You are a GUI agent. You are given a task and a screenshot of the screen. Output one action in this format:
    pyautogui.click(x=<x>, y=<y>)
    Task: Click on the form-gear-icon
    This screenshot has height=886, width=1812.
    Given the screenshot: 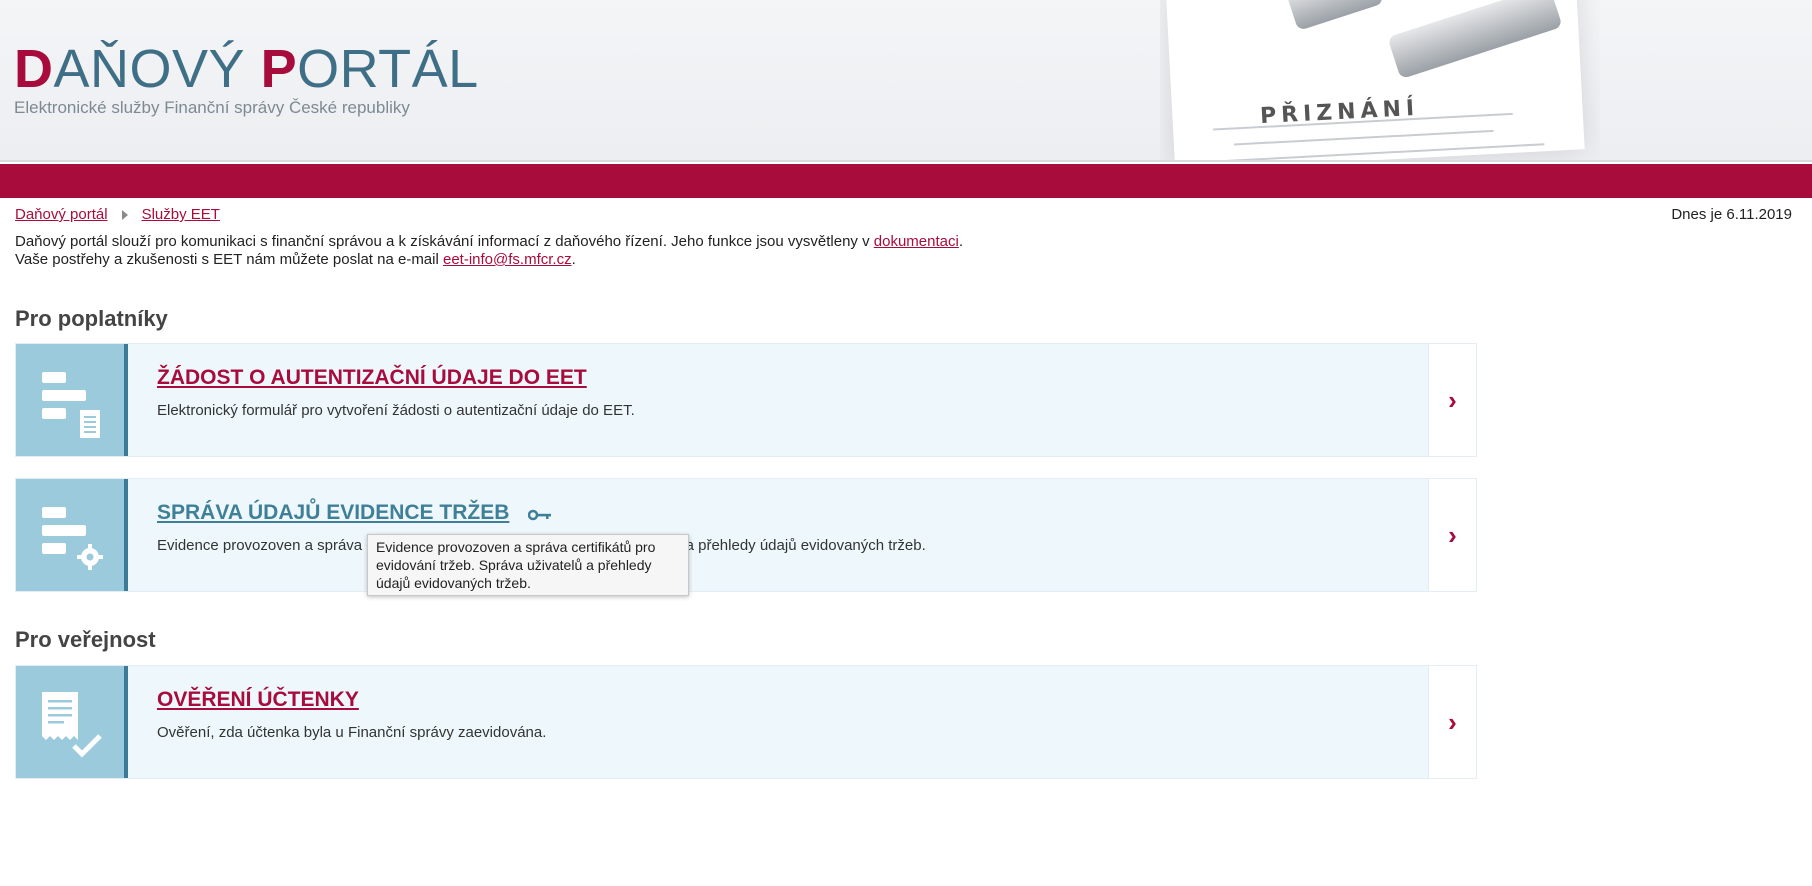 What is the action you would take?
    pyautogui.click(x=72, y=535)
    